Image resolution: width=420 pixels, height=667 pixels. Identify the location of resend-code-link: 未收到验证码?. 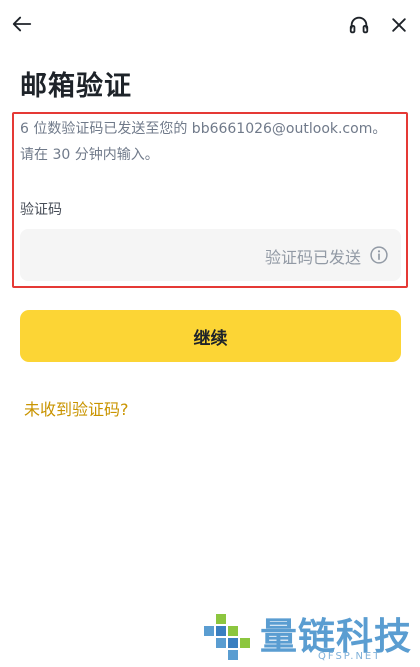
(76, 408).